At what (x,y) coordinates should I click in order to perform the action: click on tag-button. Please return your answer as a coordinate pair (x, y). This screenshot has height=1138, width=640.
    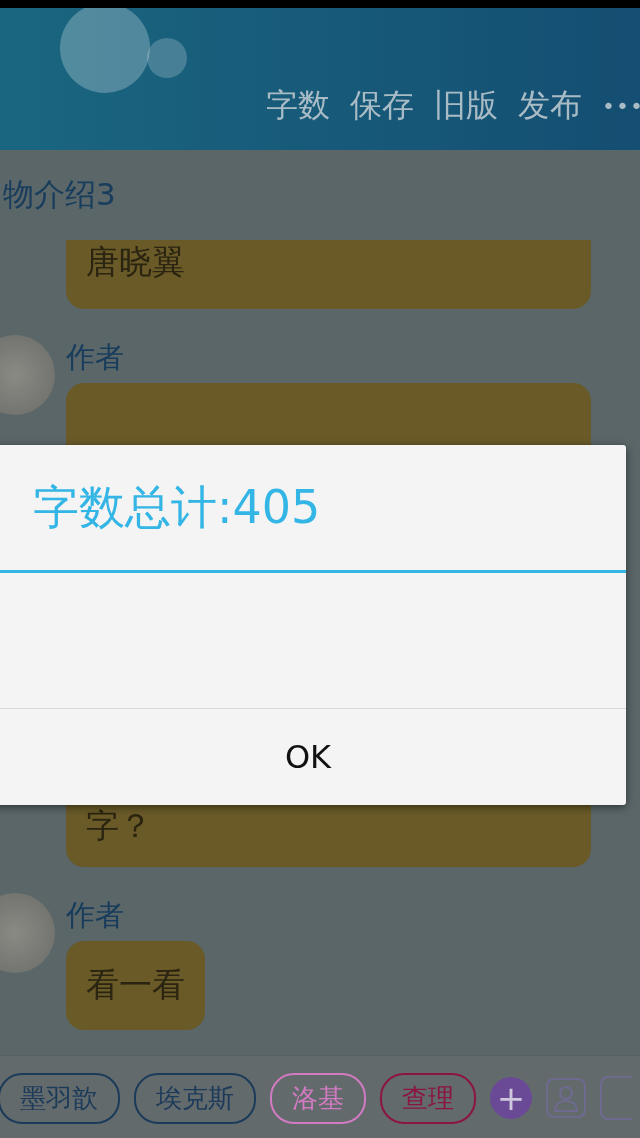
    Looking at the image, I should click on (616, 1098).